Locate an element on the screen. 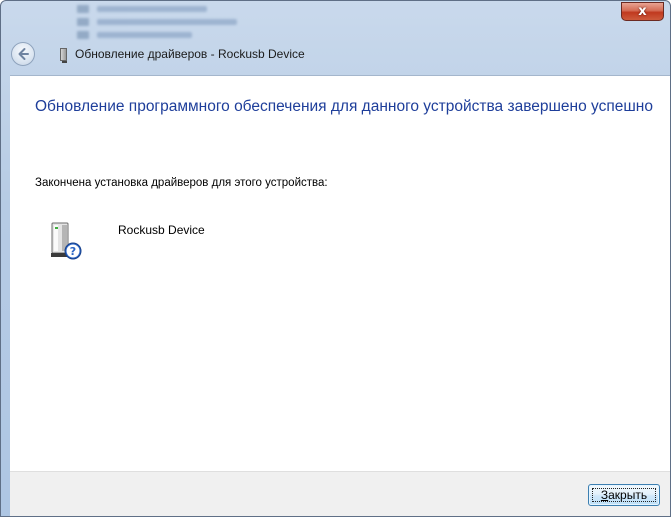 This screenshot has height=517, width=671. close-button-mnemonic: З is located at coordinates (604, 495).